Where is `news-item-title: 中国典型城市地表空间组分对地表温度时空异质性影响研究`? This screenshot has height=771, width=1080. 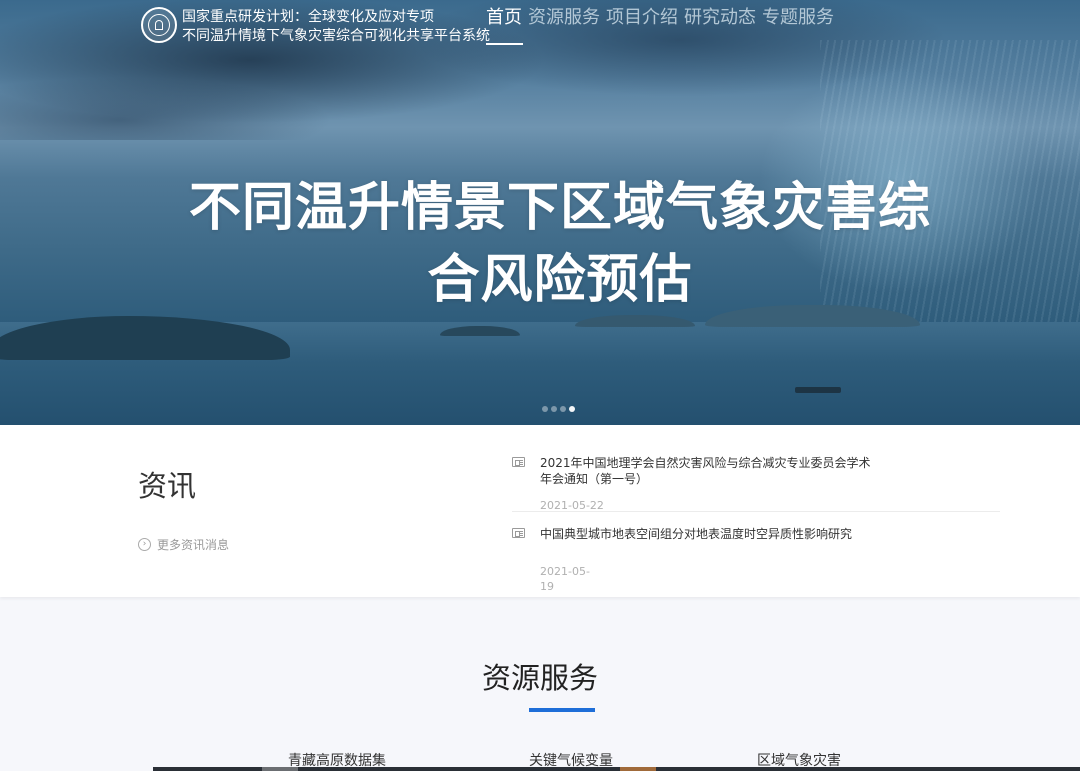 news-item-title: 中国典型城市地表空间组分对地表温度时空异质性影响研究 is located at coordinates (708, 534).